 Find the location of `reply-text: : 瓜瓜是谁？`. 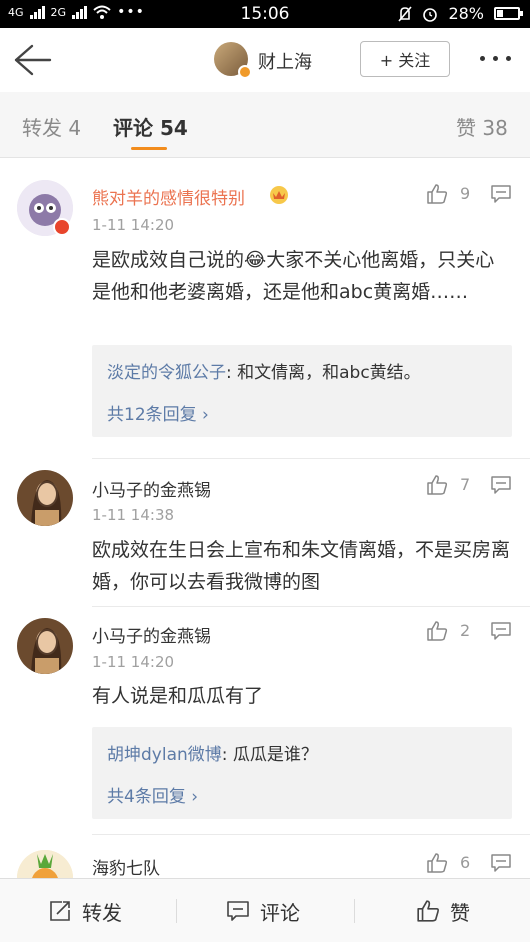

reply-text: : 瓜瓜是谁？ is located at coordinates (269, 755).